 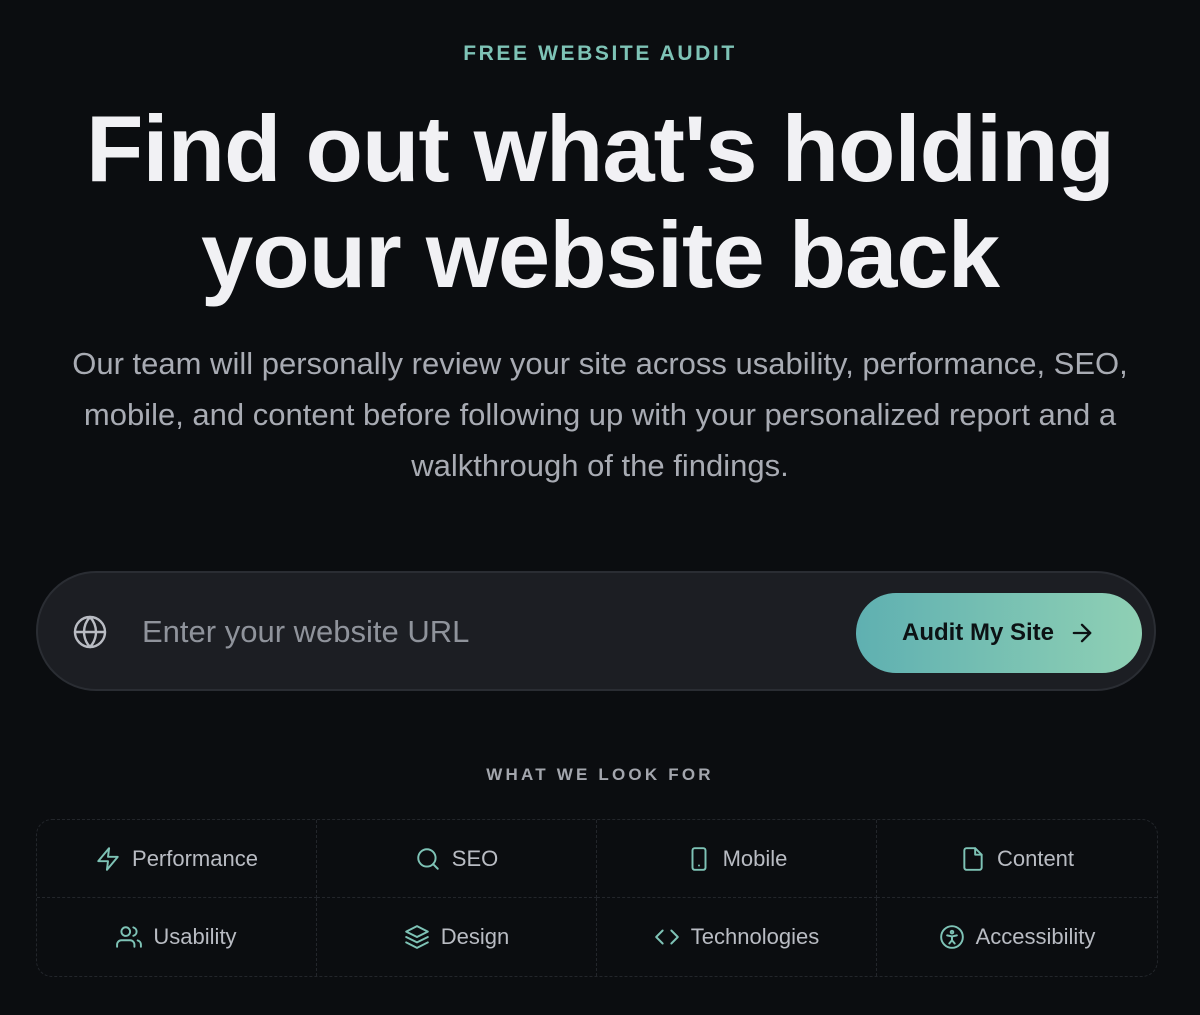 What do you see at coordinates (699, 859) in the screenshot?
I see `smartphone-icon` at bounding box center [699, 859].